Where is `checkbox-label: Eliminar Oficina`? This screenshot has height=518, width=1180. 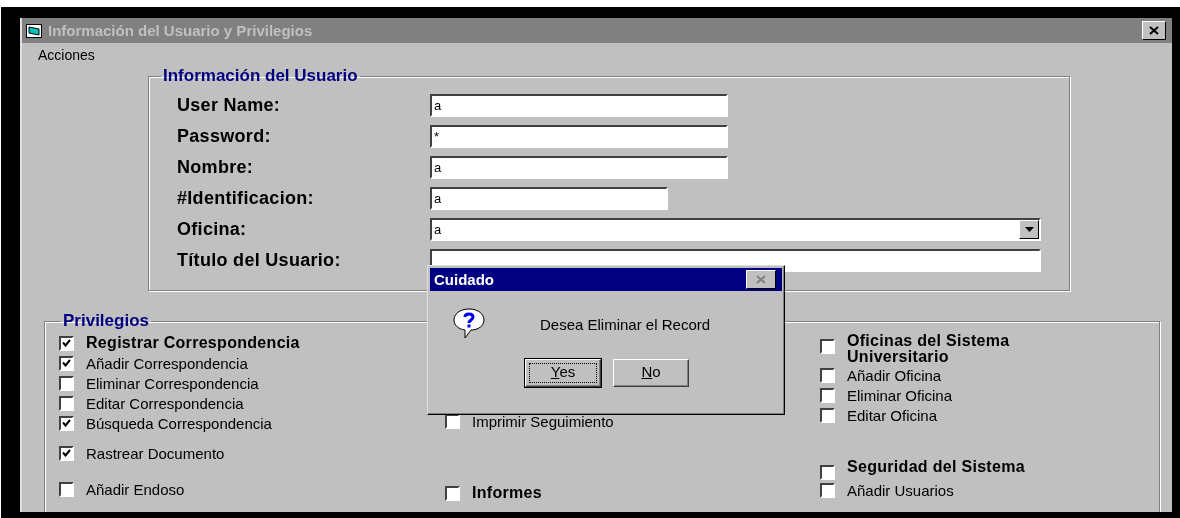
checkbox-label: Eliminar Oficina is located at coordinates (900, 395).